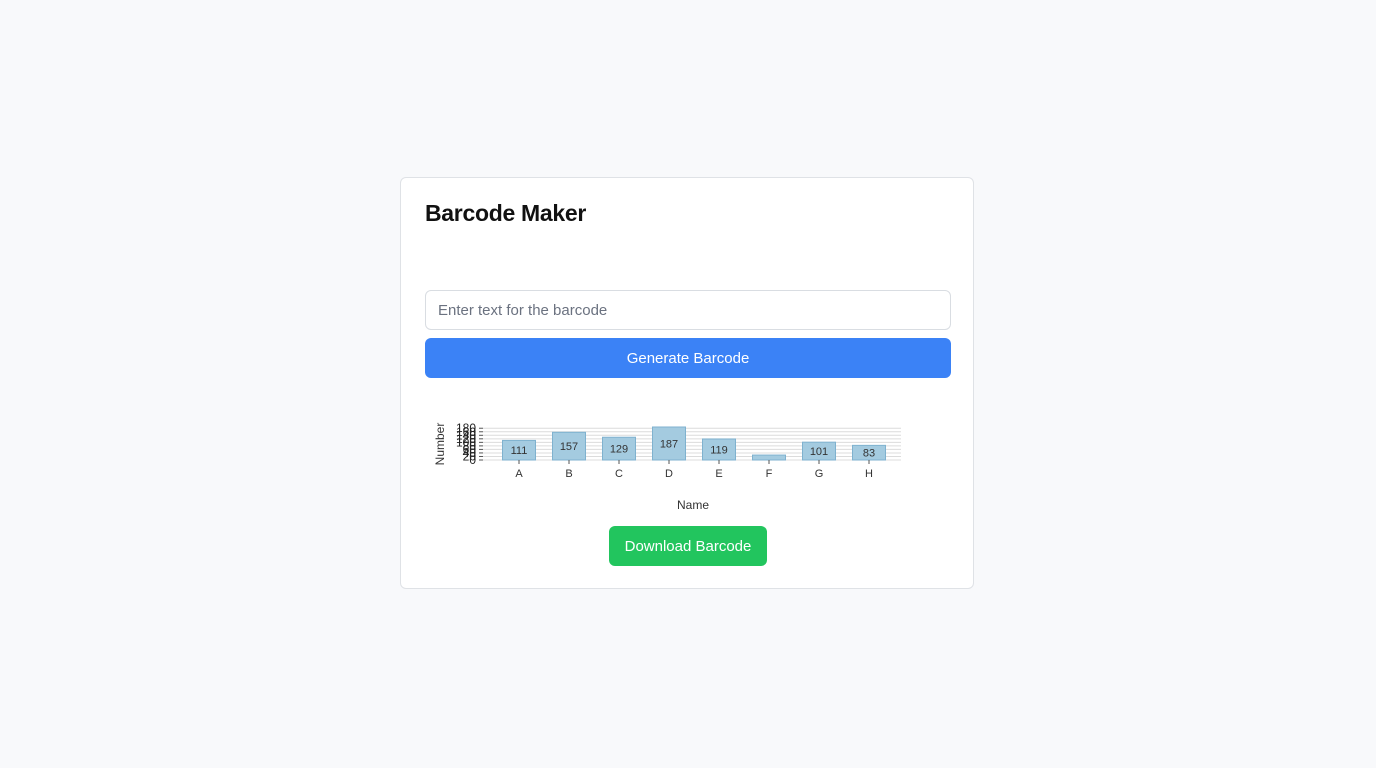 The width and height of the screenshot is (1376, 768). What do you see at coordinates (688, 546) in the screenshot?
I see `download-barcode-button: Download Barcode` at bounding box center [688, 546].